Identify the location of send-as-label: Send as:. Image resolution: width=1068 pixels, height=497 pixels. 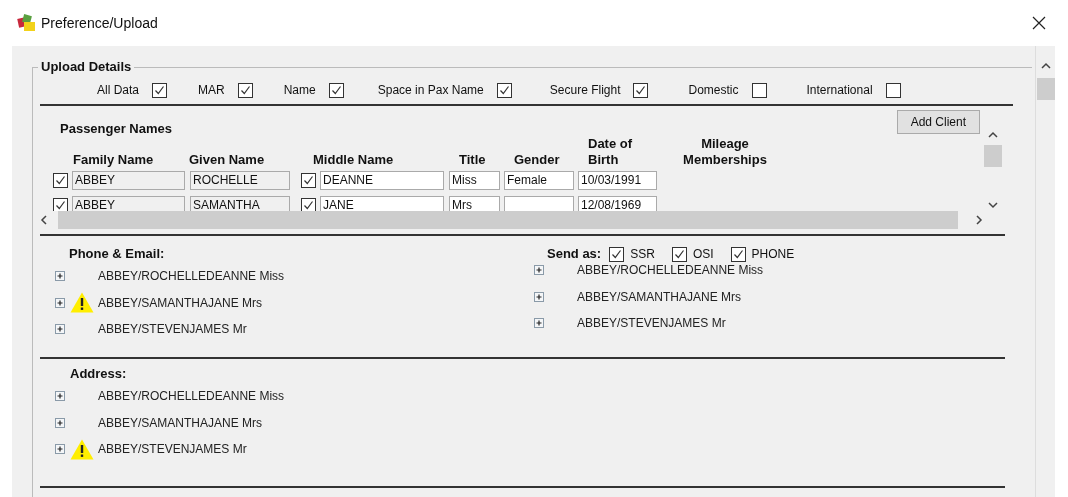
(574, 254).